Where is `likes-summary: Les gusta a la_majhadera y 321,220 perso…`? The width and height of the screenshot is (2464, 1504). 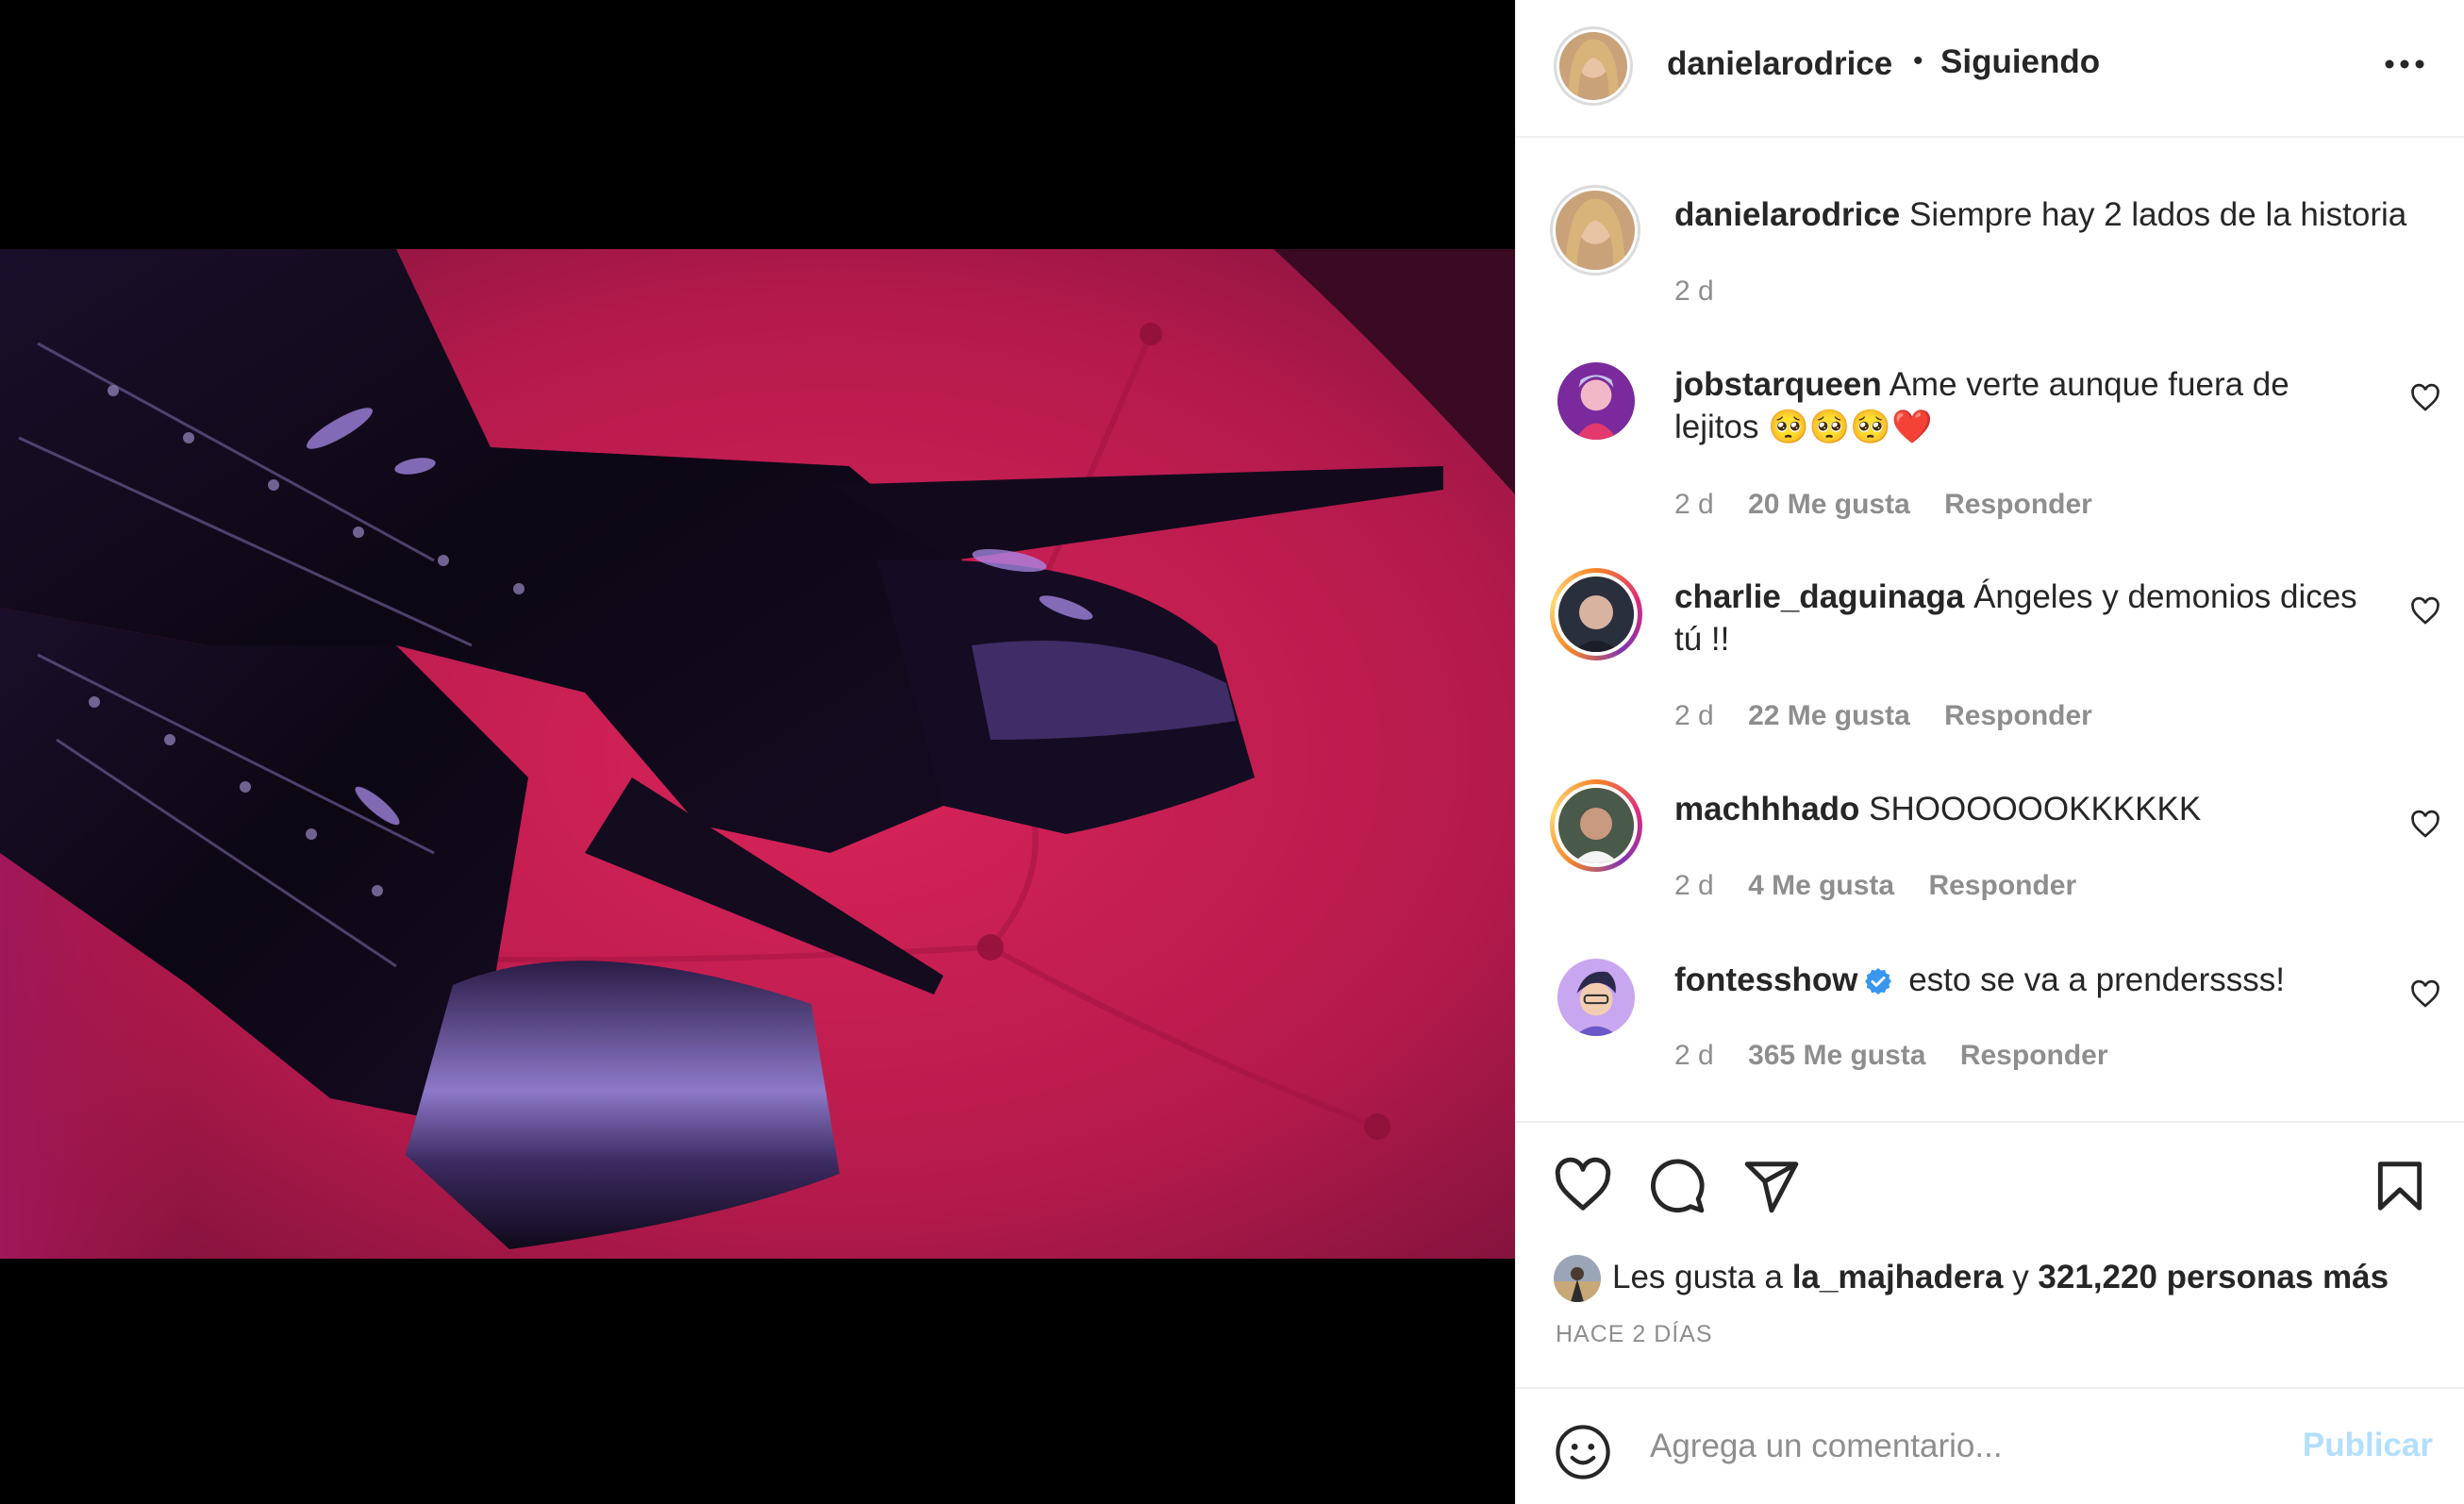 likes-summary: Les gusta a la_majhadera y 321,220 perso… is located at coordinates (2001, 1278).